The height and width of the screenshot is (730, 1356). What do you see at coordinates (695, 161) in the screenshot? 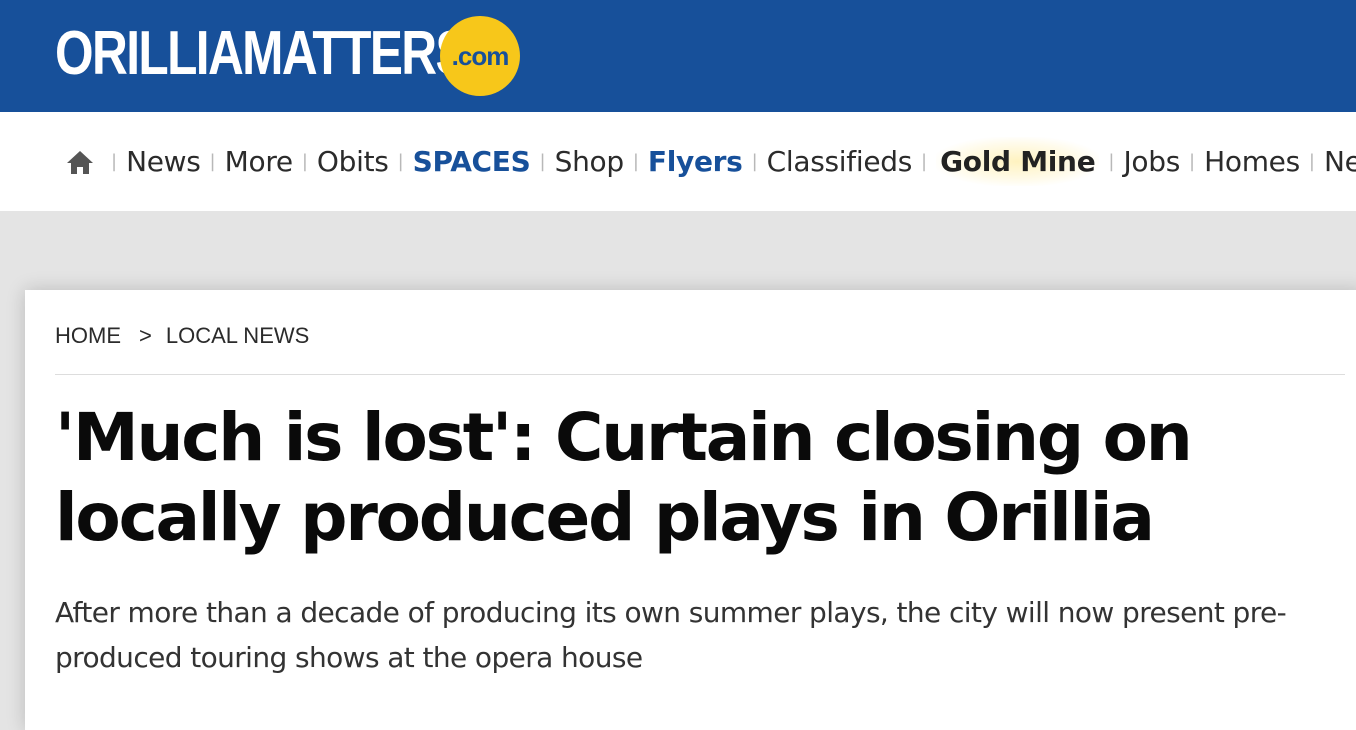
I see `nav-item-flyers: Flyers` at bounding box center [695, 161].